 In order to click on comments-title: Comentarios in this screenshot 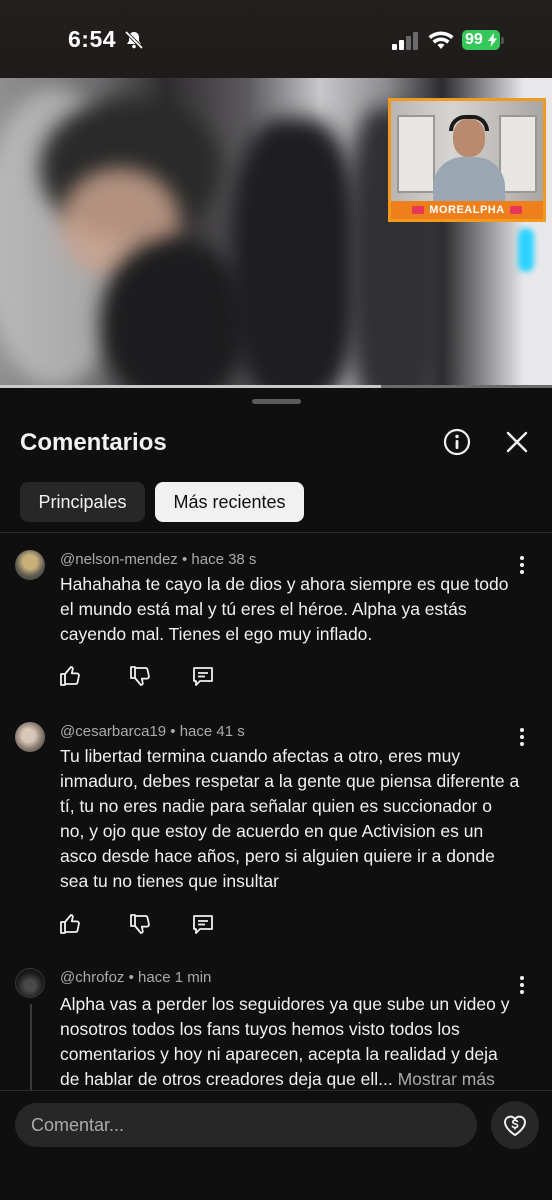, I will do `click(93, 442)`.